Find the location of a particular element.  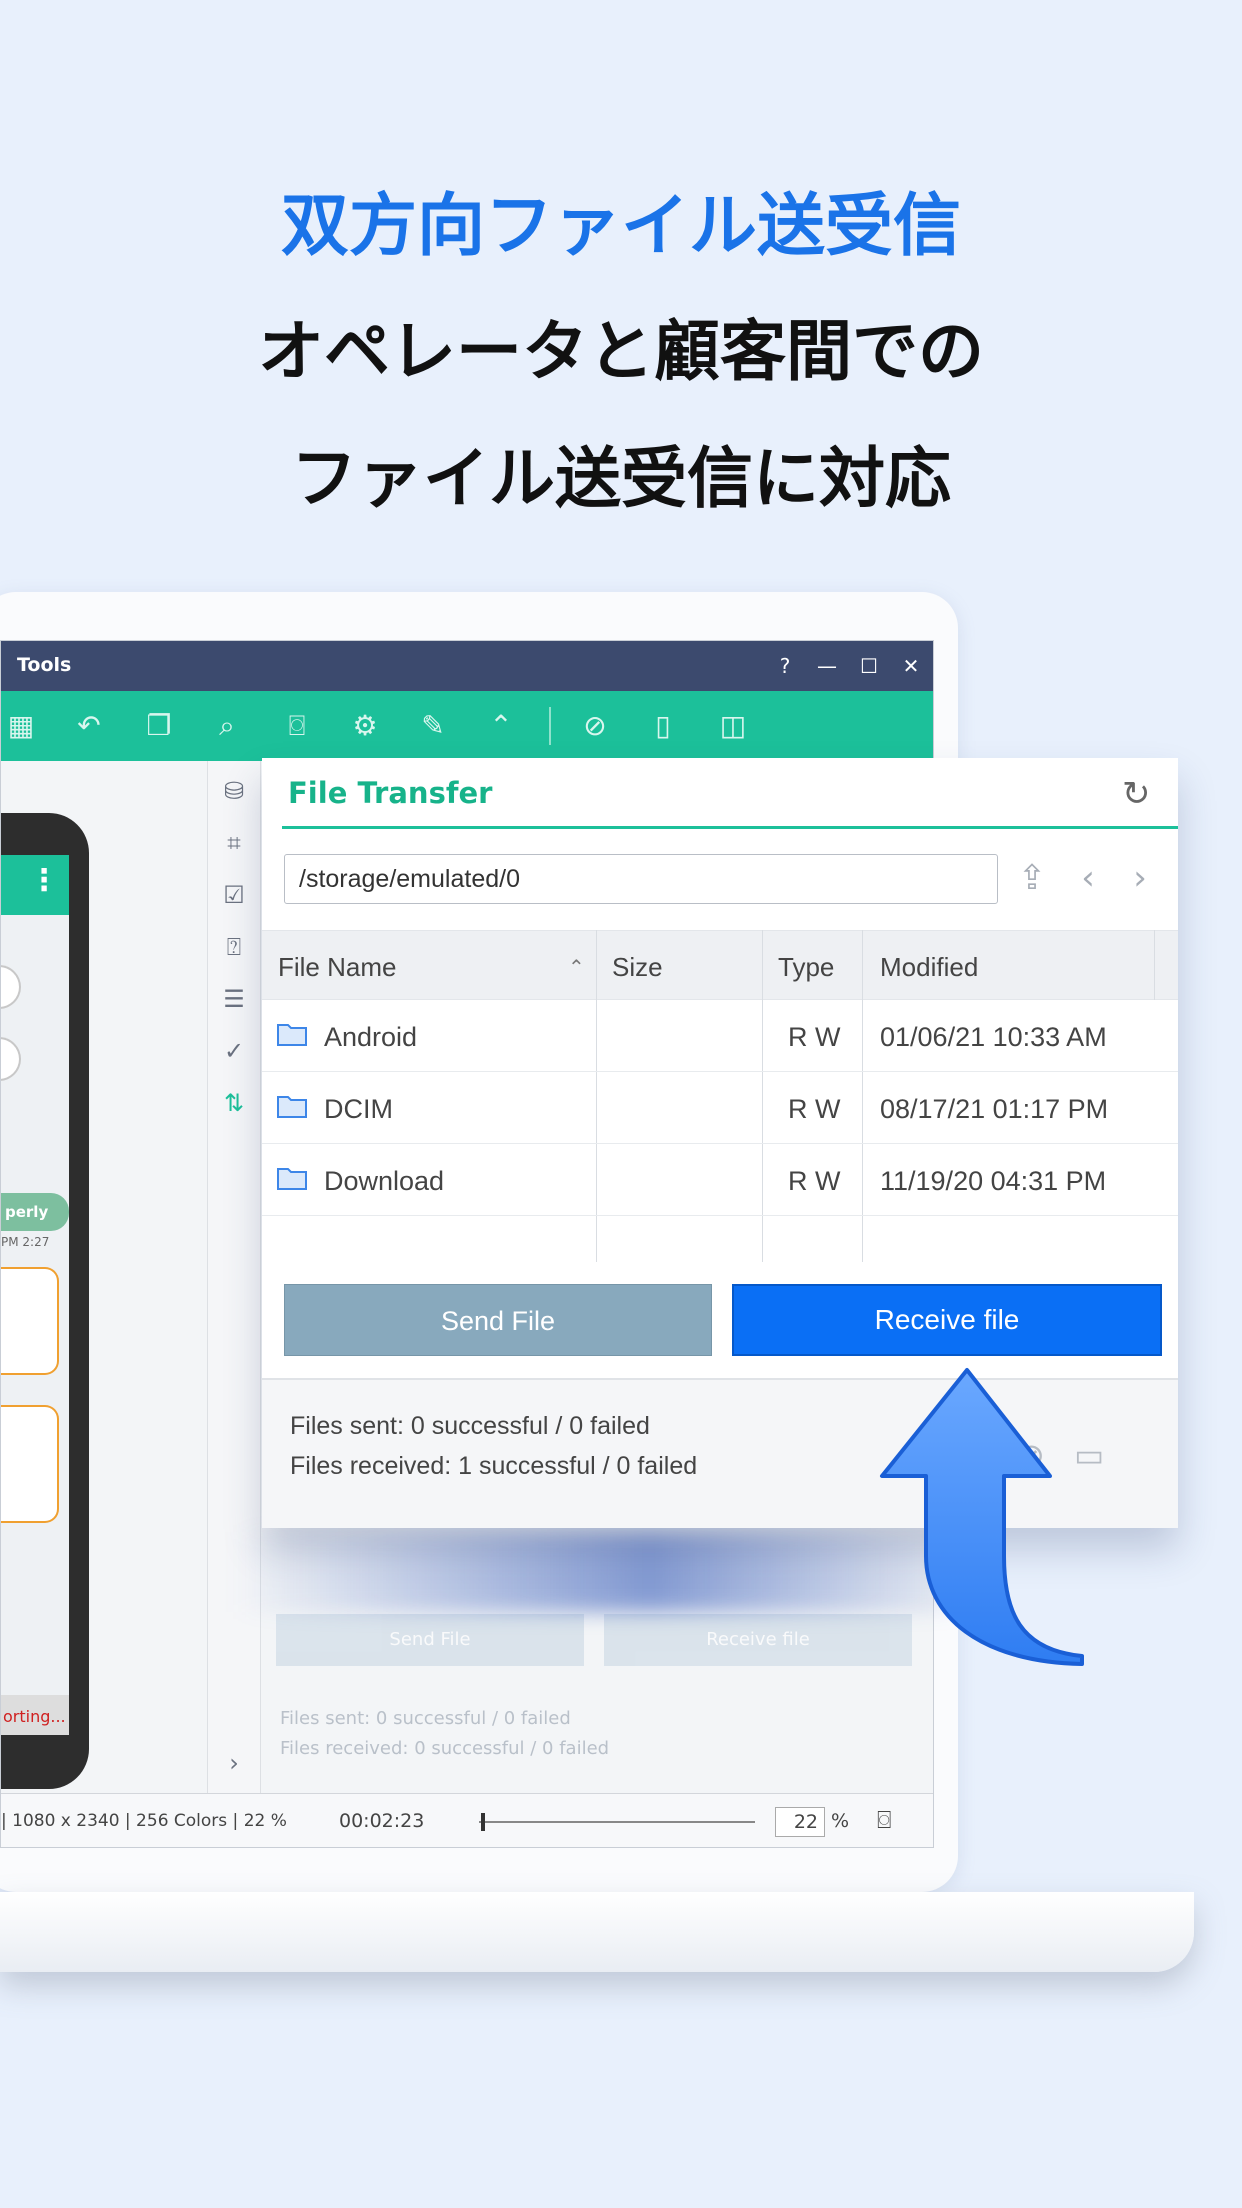

laptop-base is located at coordinates (597, 1932).